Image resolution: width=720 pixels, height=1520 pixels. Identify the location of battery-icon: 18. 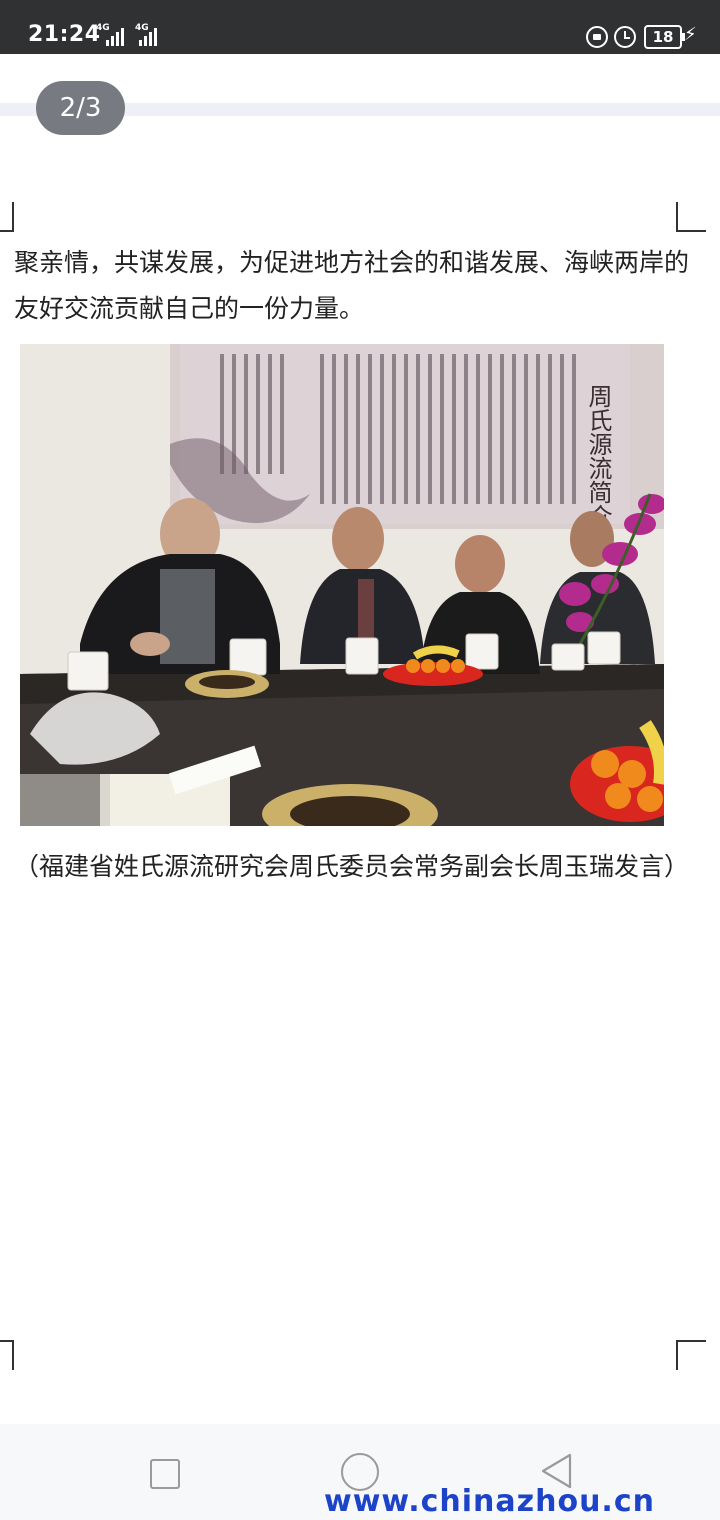
(664, 37).